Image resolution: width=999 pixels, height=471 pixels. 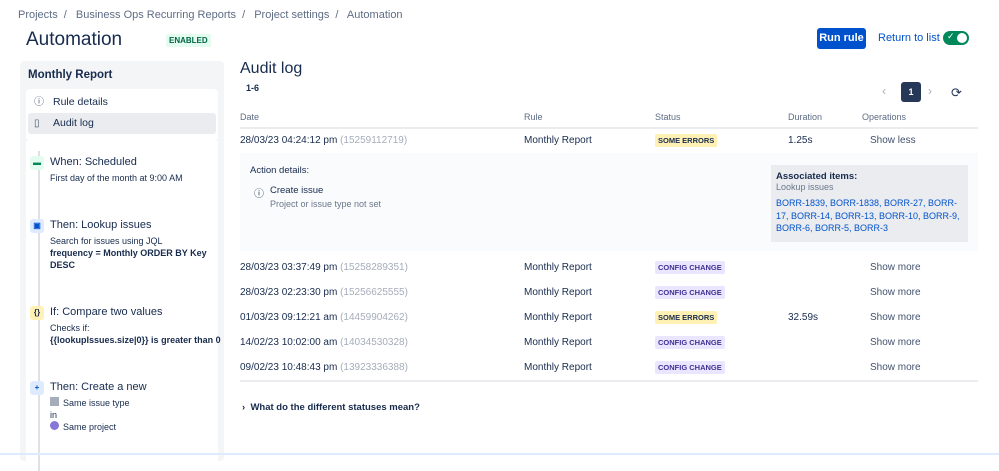 I want to click on step-line: Same project, so click(x=90, y=427).